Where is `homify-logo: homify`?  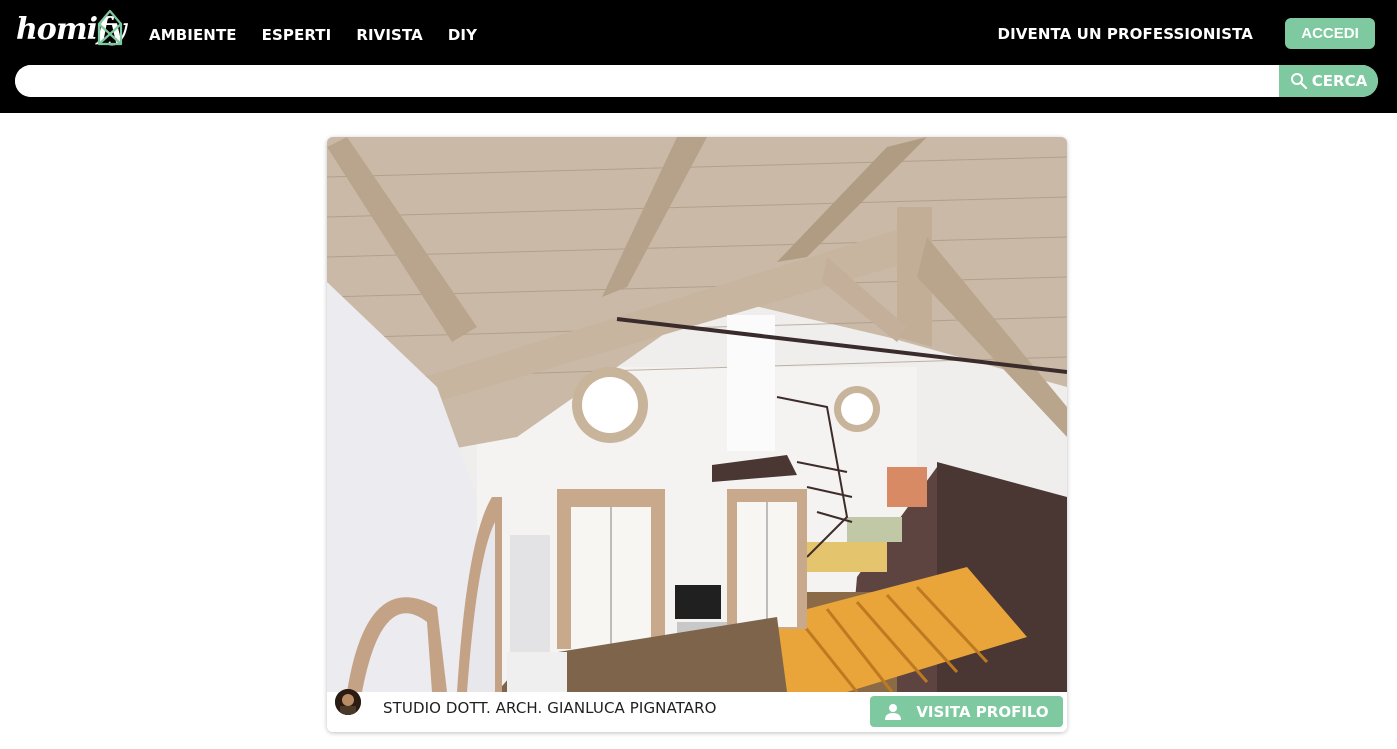 homify-logo: homify is located at coordinates (71, 33).